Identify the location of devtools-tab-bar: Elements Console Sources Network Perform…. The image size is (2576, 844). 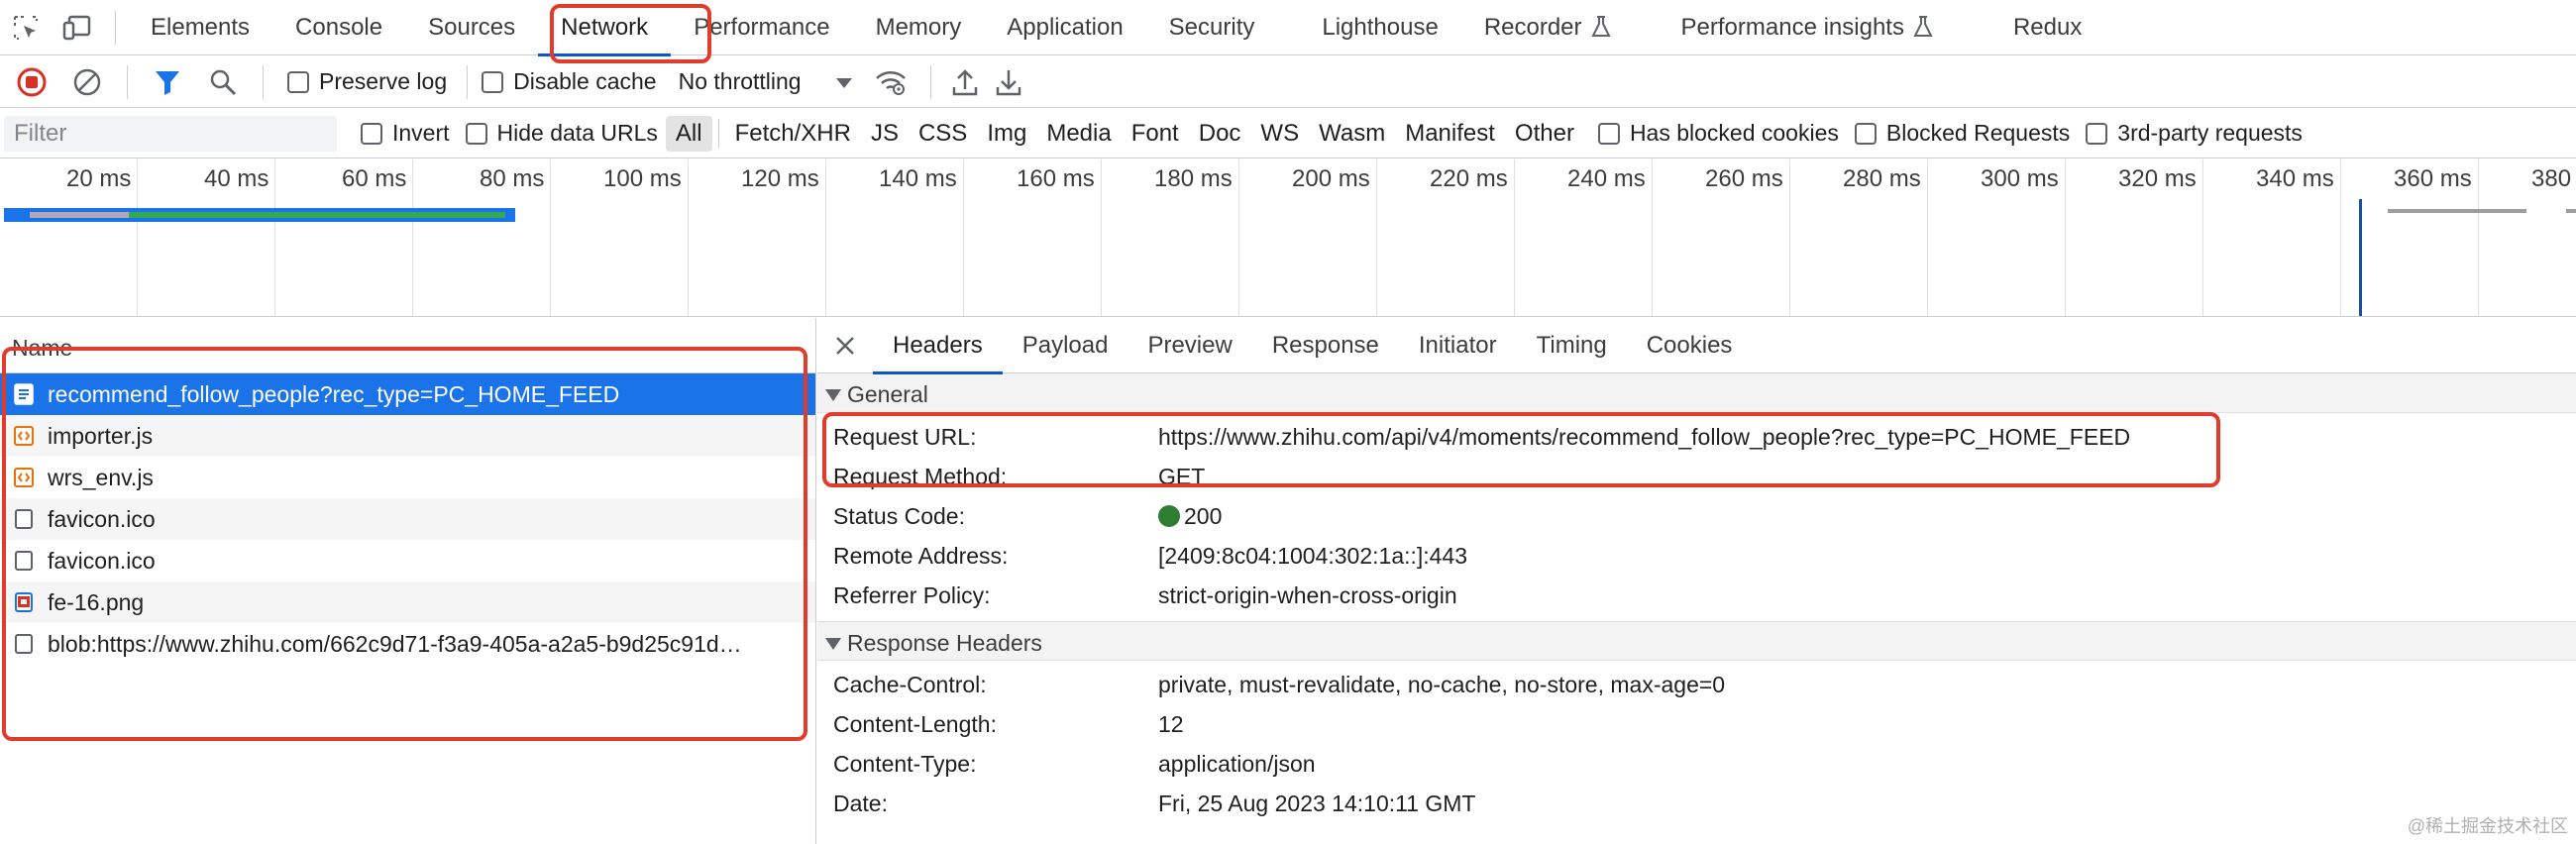
(1288, 28).